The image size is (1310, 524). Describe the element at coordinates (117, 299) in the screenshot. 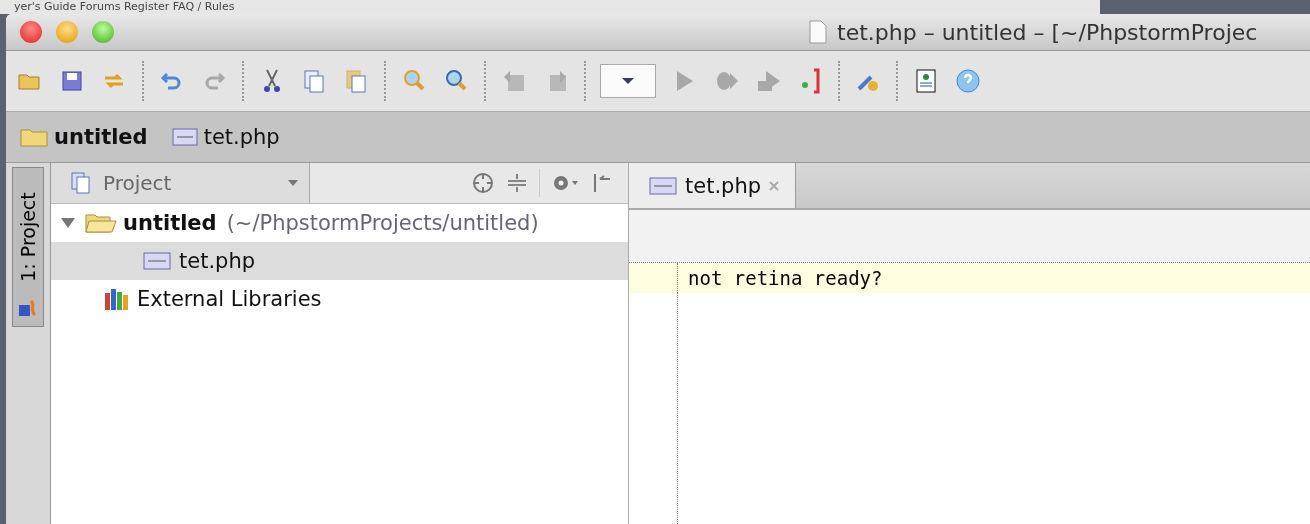

I see `books-icon` at that location.